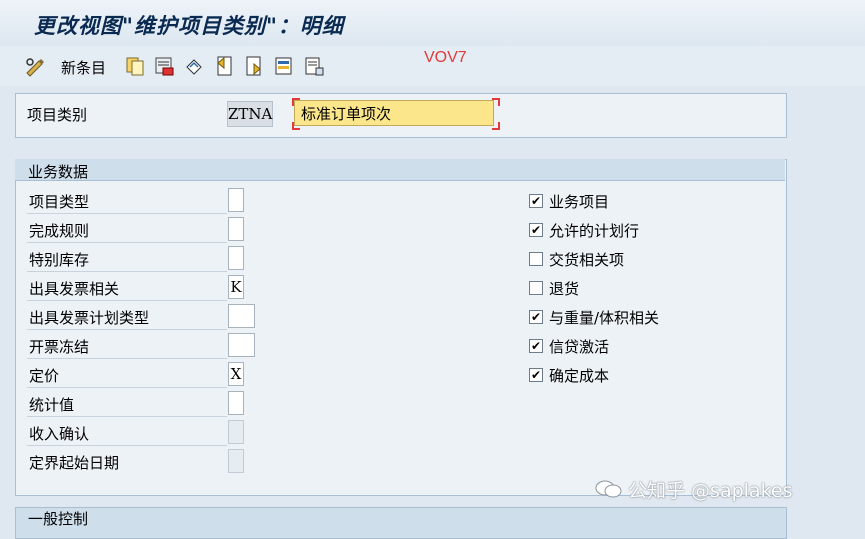  Describe the element at coordinates (536, 375) in the screenshot. I see `checkbox-determine-cost: ✔` at that location.